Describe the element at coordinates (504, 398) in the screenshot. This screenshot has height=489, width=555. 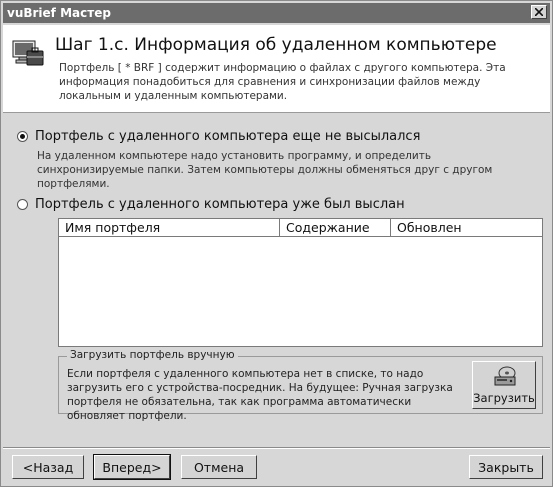
I see `load-button-label: Загрузить` at that location.